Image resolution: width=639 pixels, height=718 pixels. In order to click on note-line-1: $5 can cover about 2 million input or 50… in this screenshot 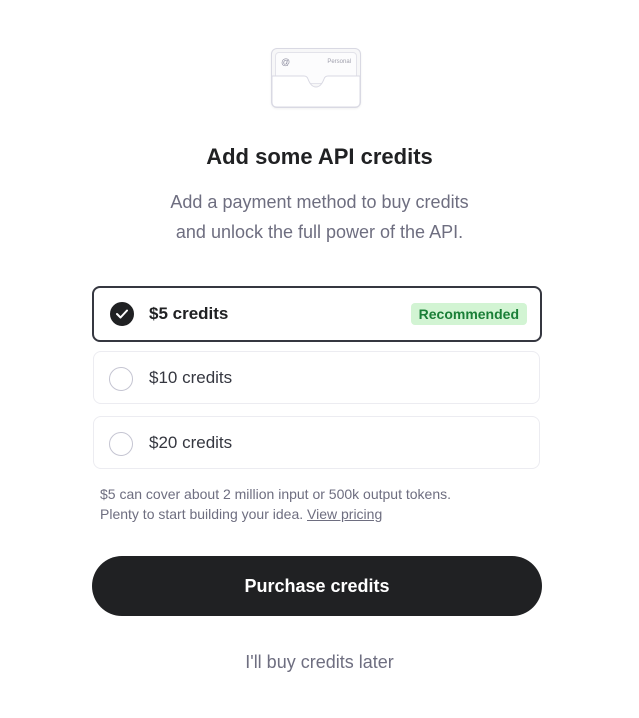, I will do `click(275, 494)`.